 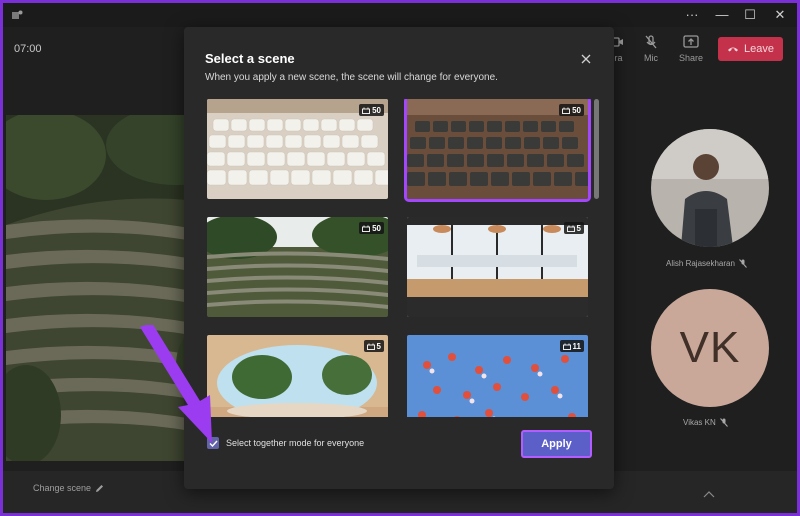 I want to click on more-options-button: ···, so click(x=692, y=15).